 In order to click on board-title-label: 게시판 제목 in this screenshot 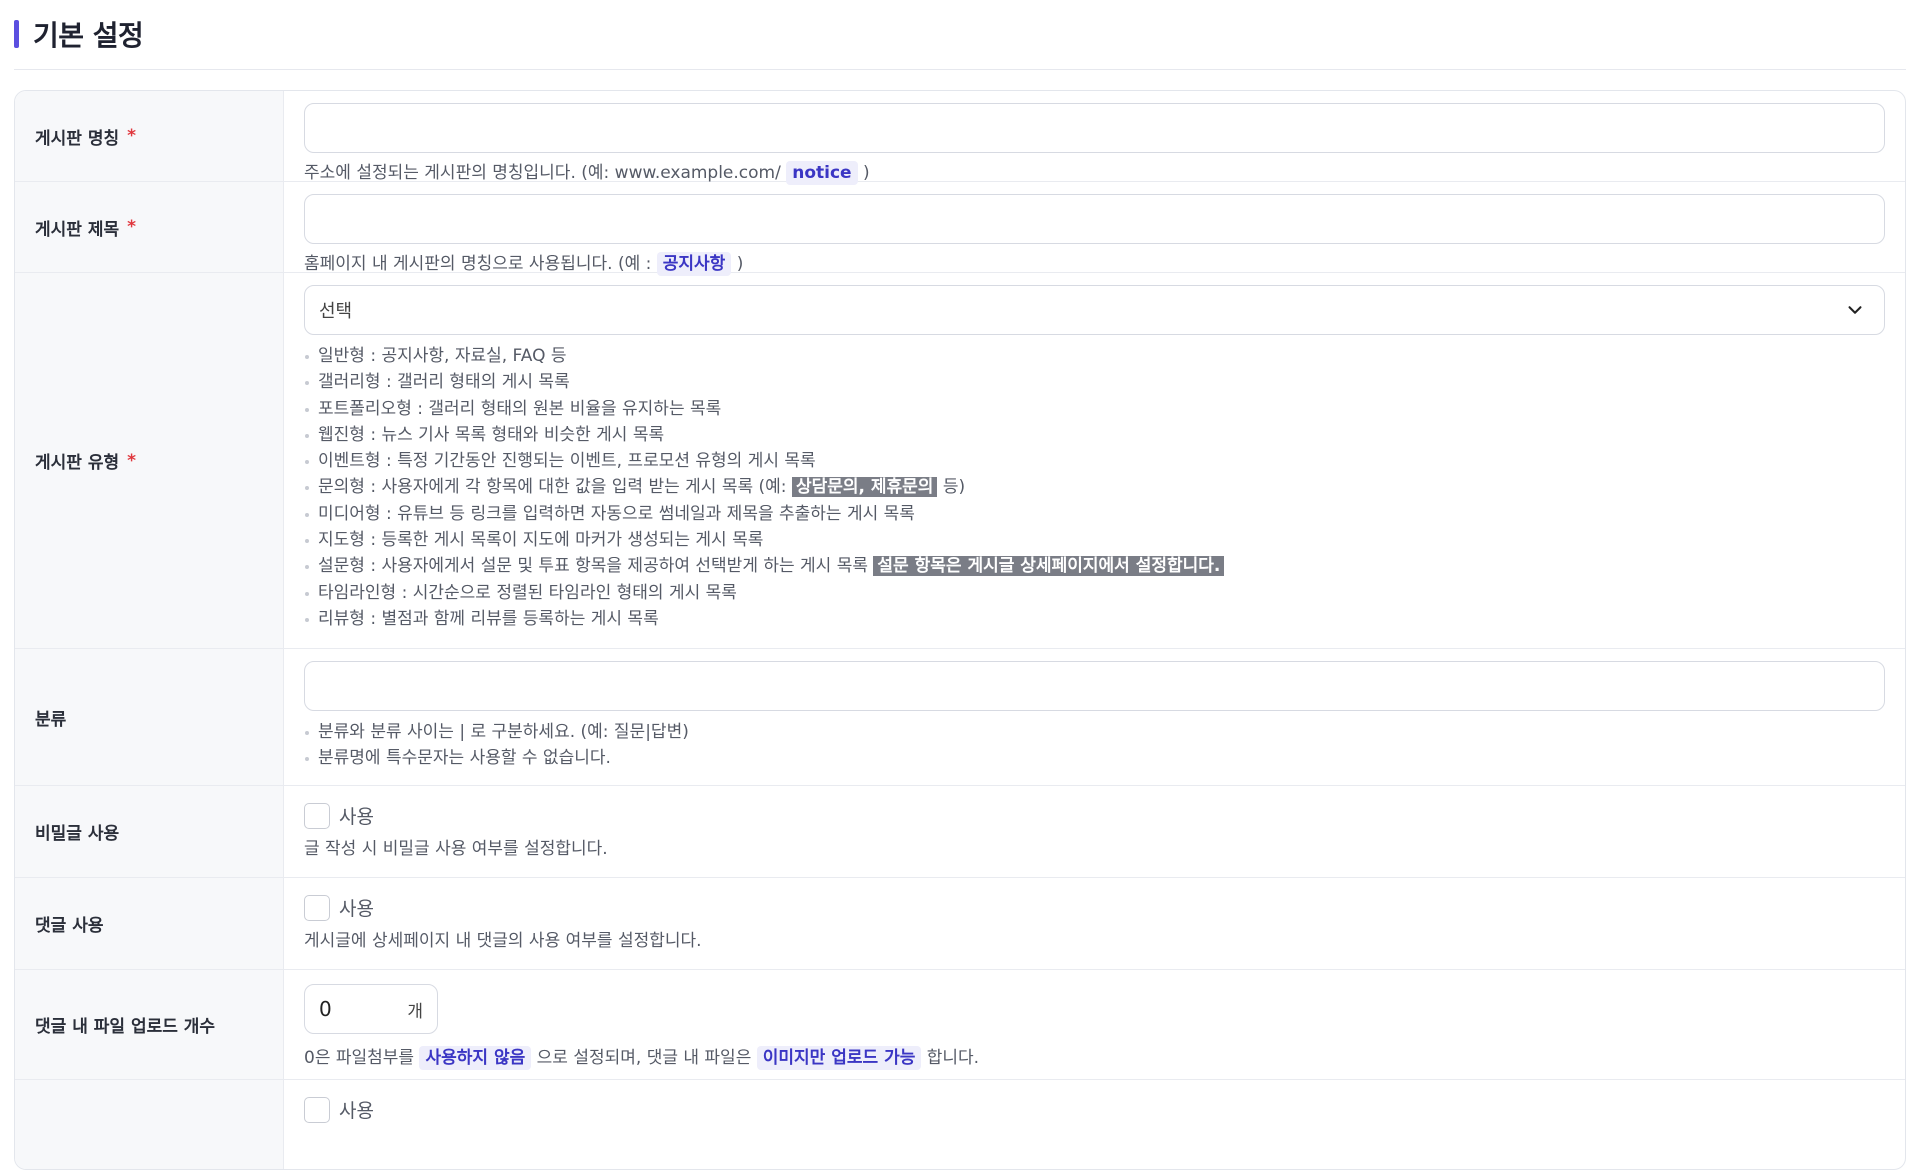, I will do `click(77, 229)`.